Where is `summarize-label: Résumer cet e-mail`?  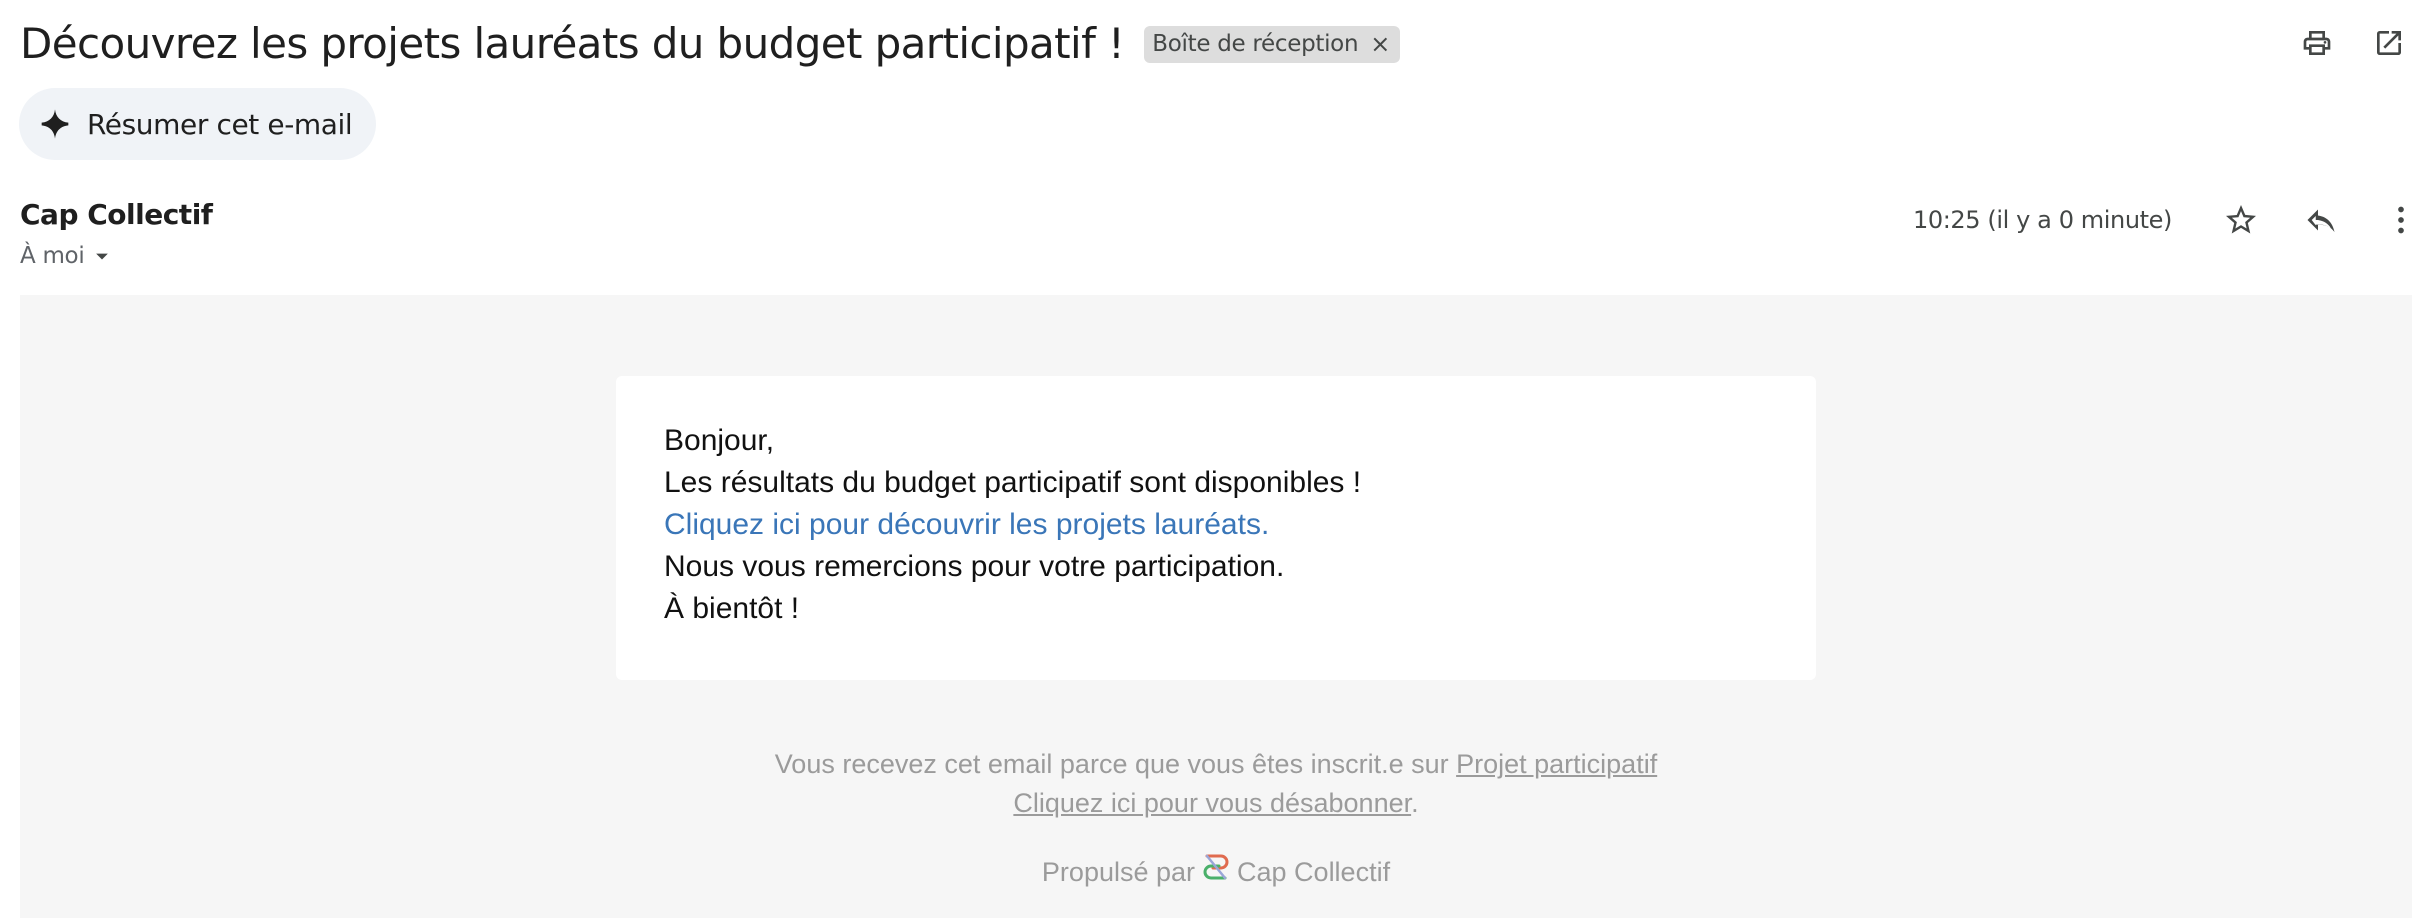 summarize-label: Résumer cet e-mail is located at coordinates (220, 124).